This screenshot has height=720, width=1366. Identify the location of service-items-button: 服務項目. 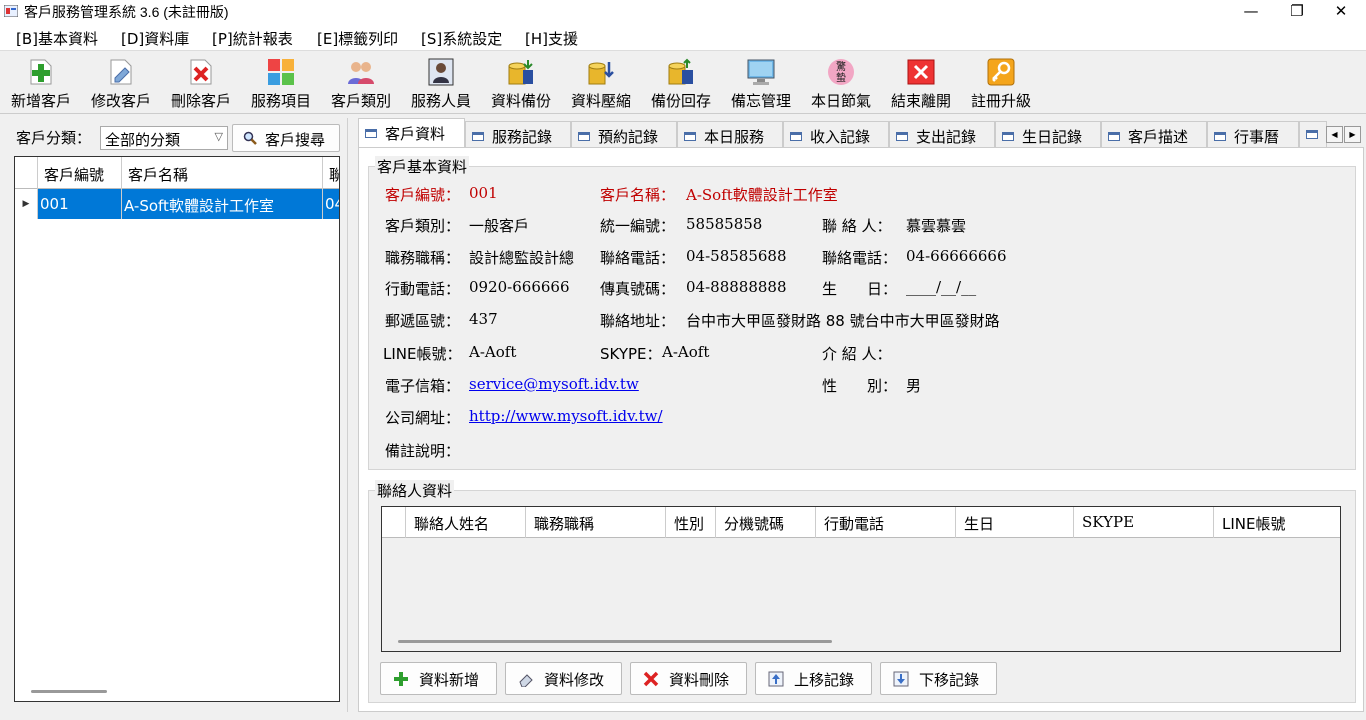
(281, 84).